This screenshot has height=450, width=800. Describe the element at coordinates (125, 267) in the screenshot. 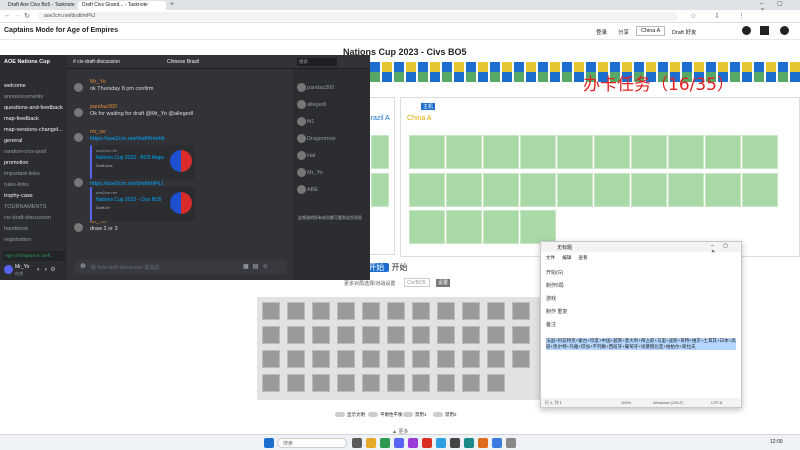

I see `message-input: 给 #civ-draft-discussion 发消息` at that location.